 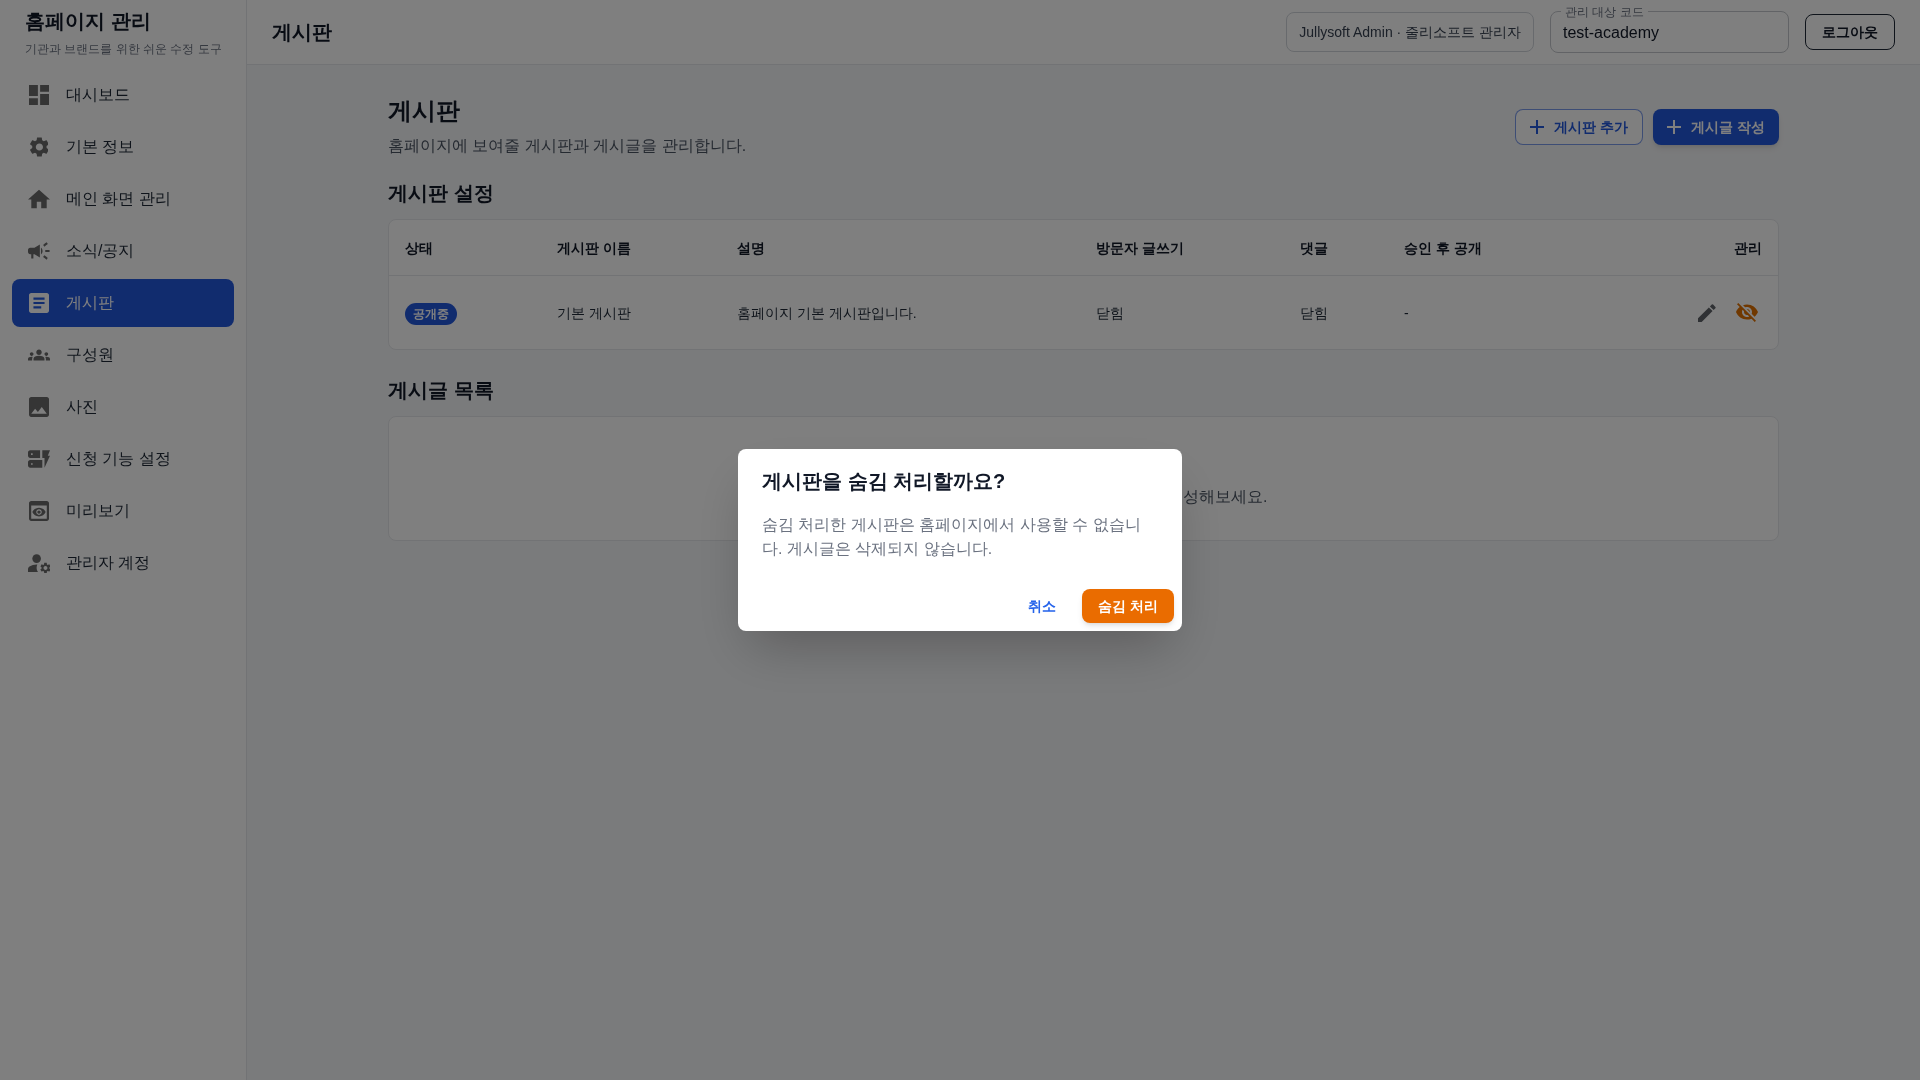 What do you see at coordinates (123, 303) in the screenshot?
I see `sidebar-item: 게시판` at bounding box center [123, 303].